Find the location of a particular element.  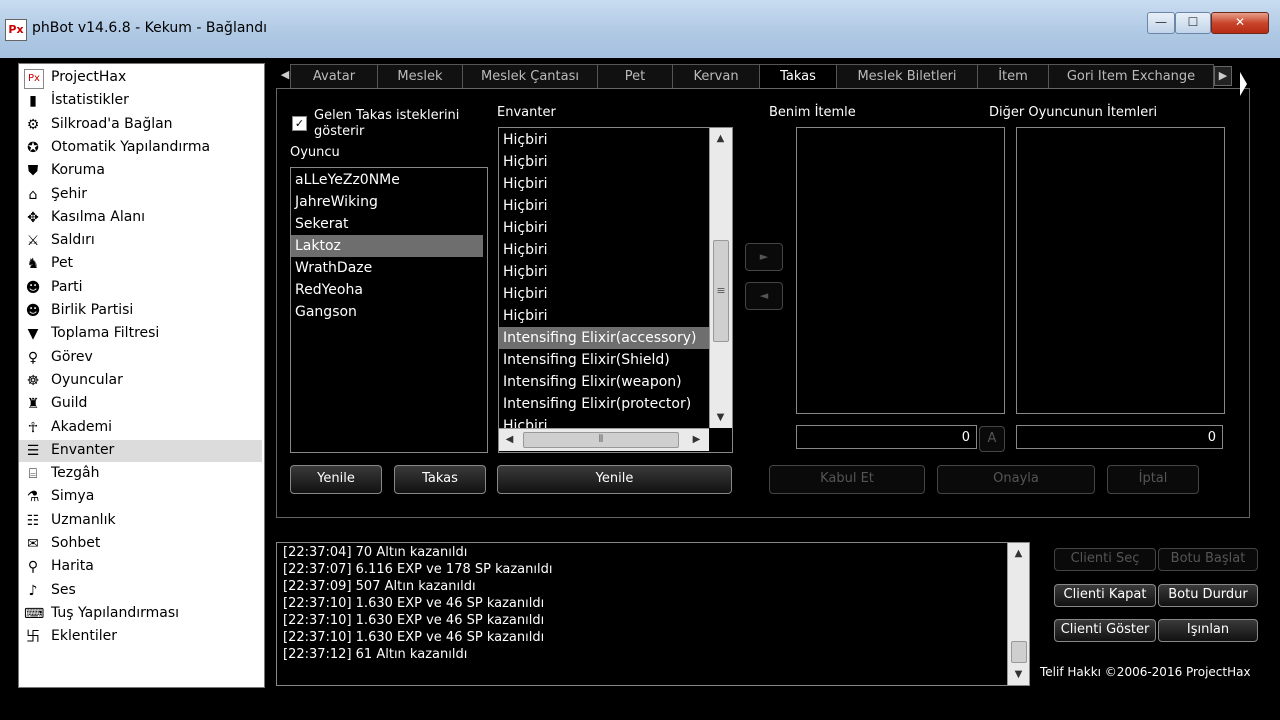

inventory-vertical-scrollbar: ▲ ≡ ▼ is located at coordinates (720, 278).